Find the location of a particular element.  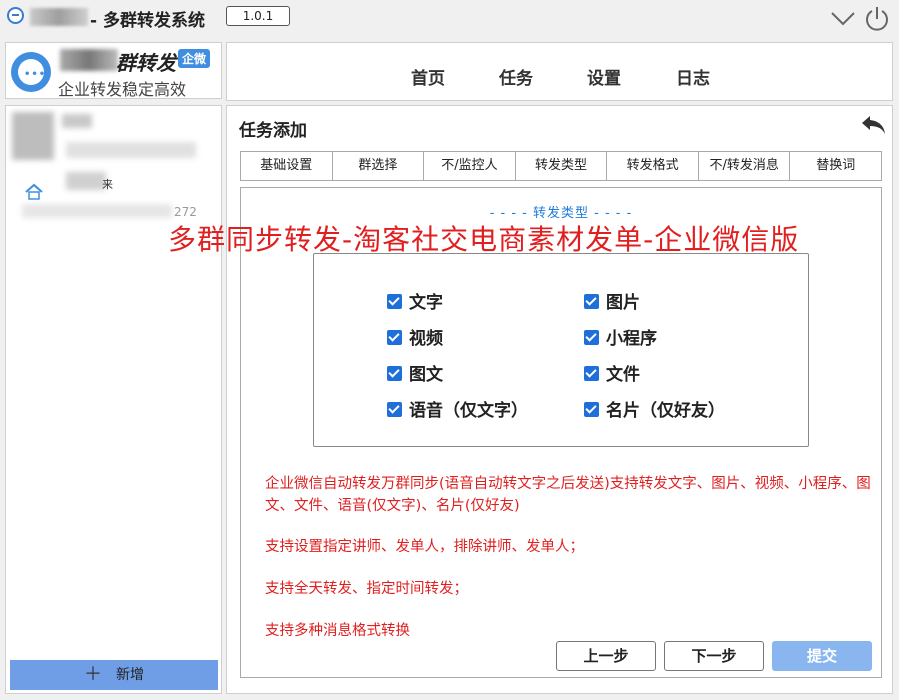

tab-monitor-people: 不/监控人 is located at coordinates (470, 166).